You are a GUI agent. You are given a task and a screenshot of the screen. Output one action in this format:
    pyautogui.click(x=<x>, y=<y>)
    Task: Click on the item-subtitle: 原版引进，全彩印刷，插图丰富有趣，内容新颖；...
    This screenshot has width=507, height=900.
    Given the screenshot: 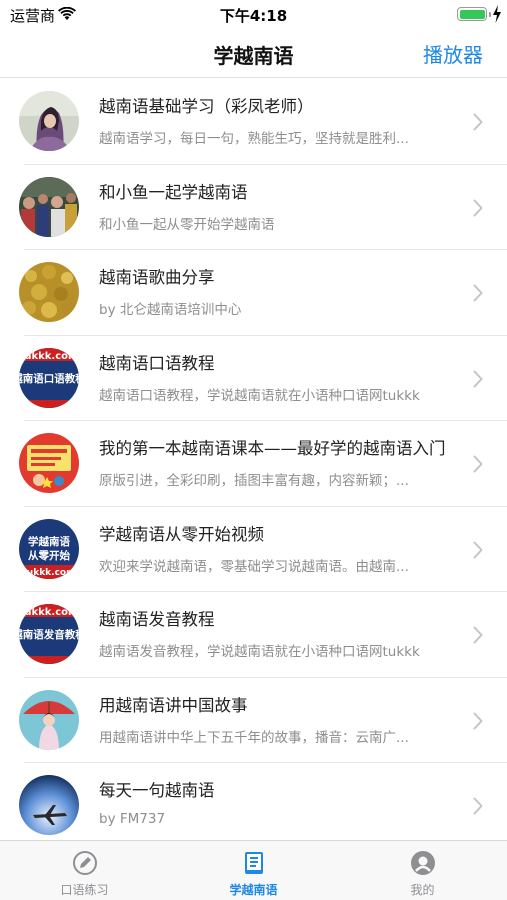 What is the action you would take?
    pyautogui.click(x=254, y=481)
    